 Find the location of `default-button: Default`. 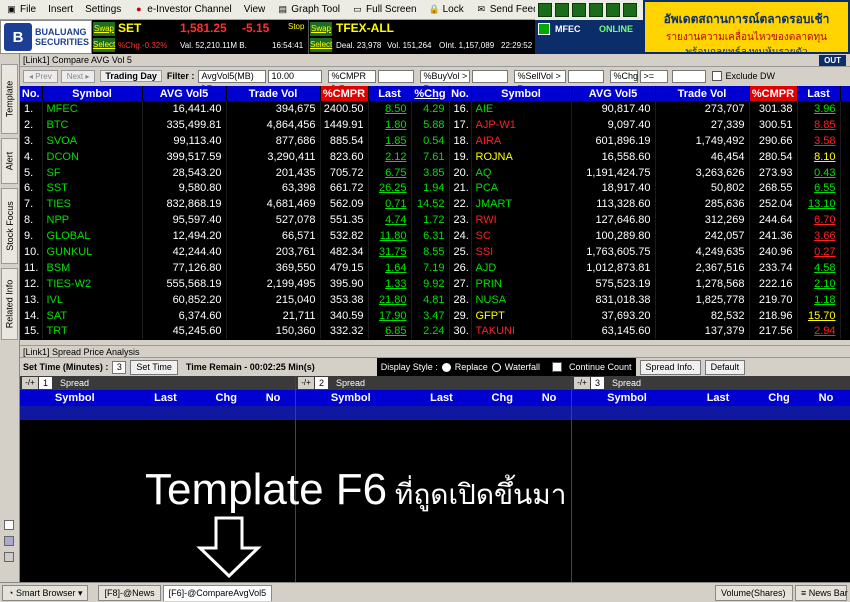

default-button: Default is located at coordinates (725, 367).